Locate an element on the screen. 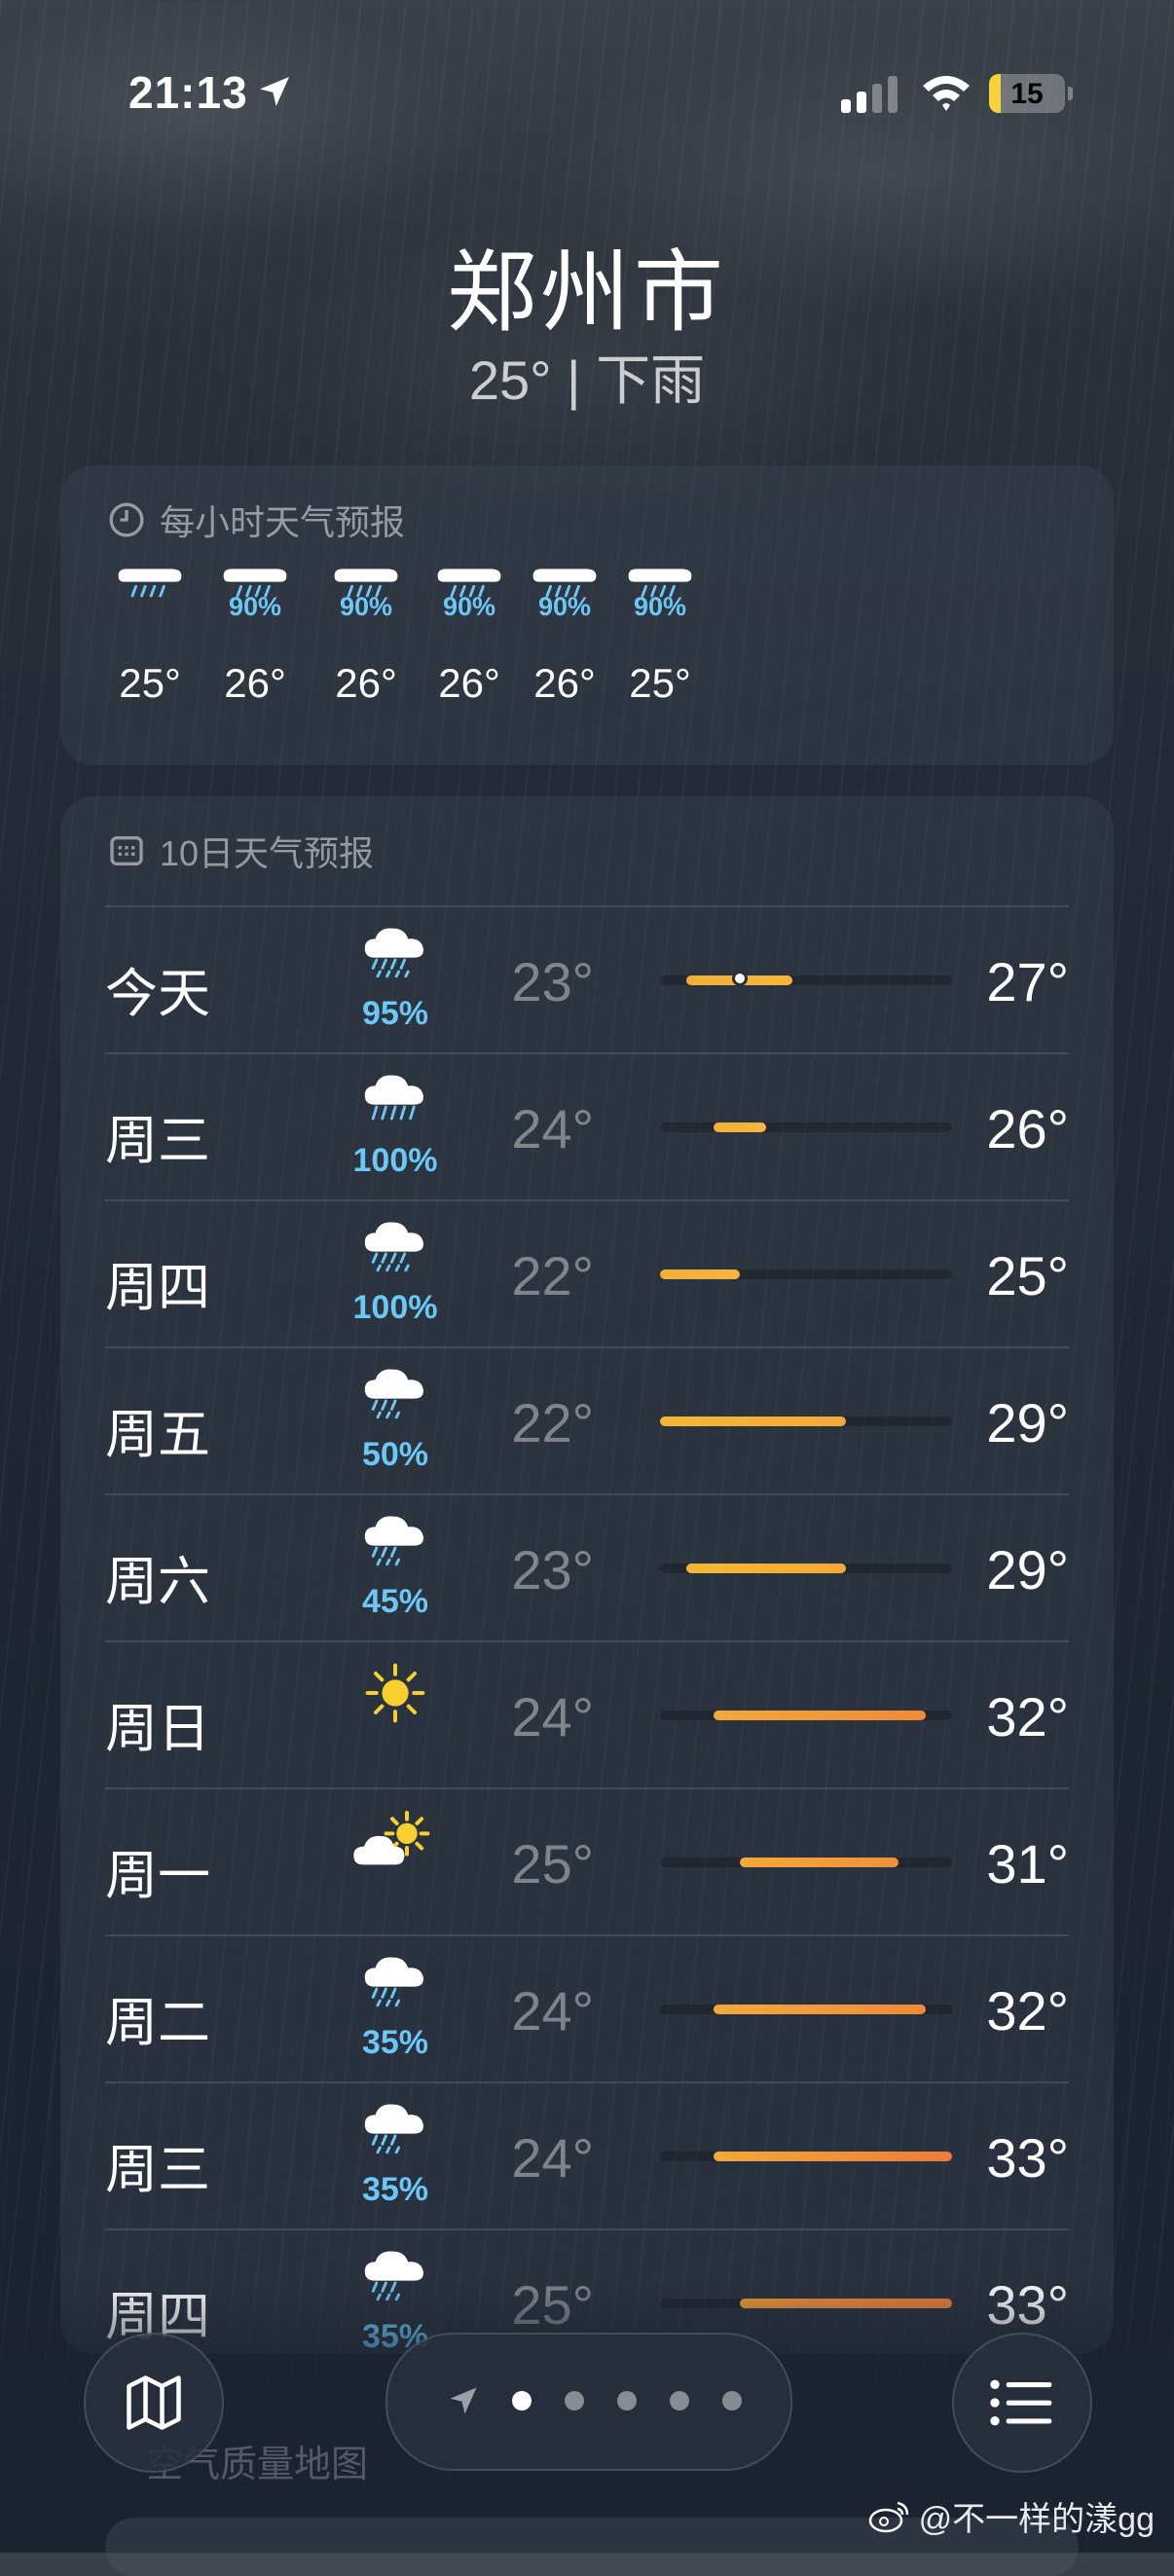 The height and width of the screenshot is (2576, 1174). daily-precip: 100% is located at coordinates (395, 1307).